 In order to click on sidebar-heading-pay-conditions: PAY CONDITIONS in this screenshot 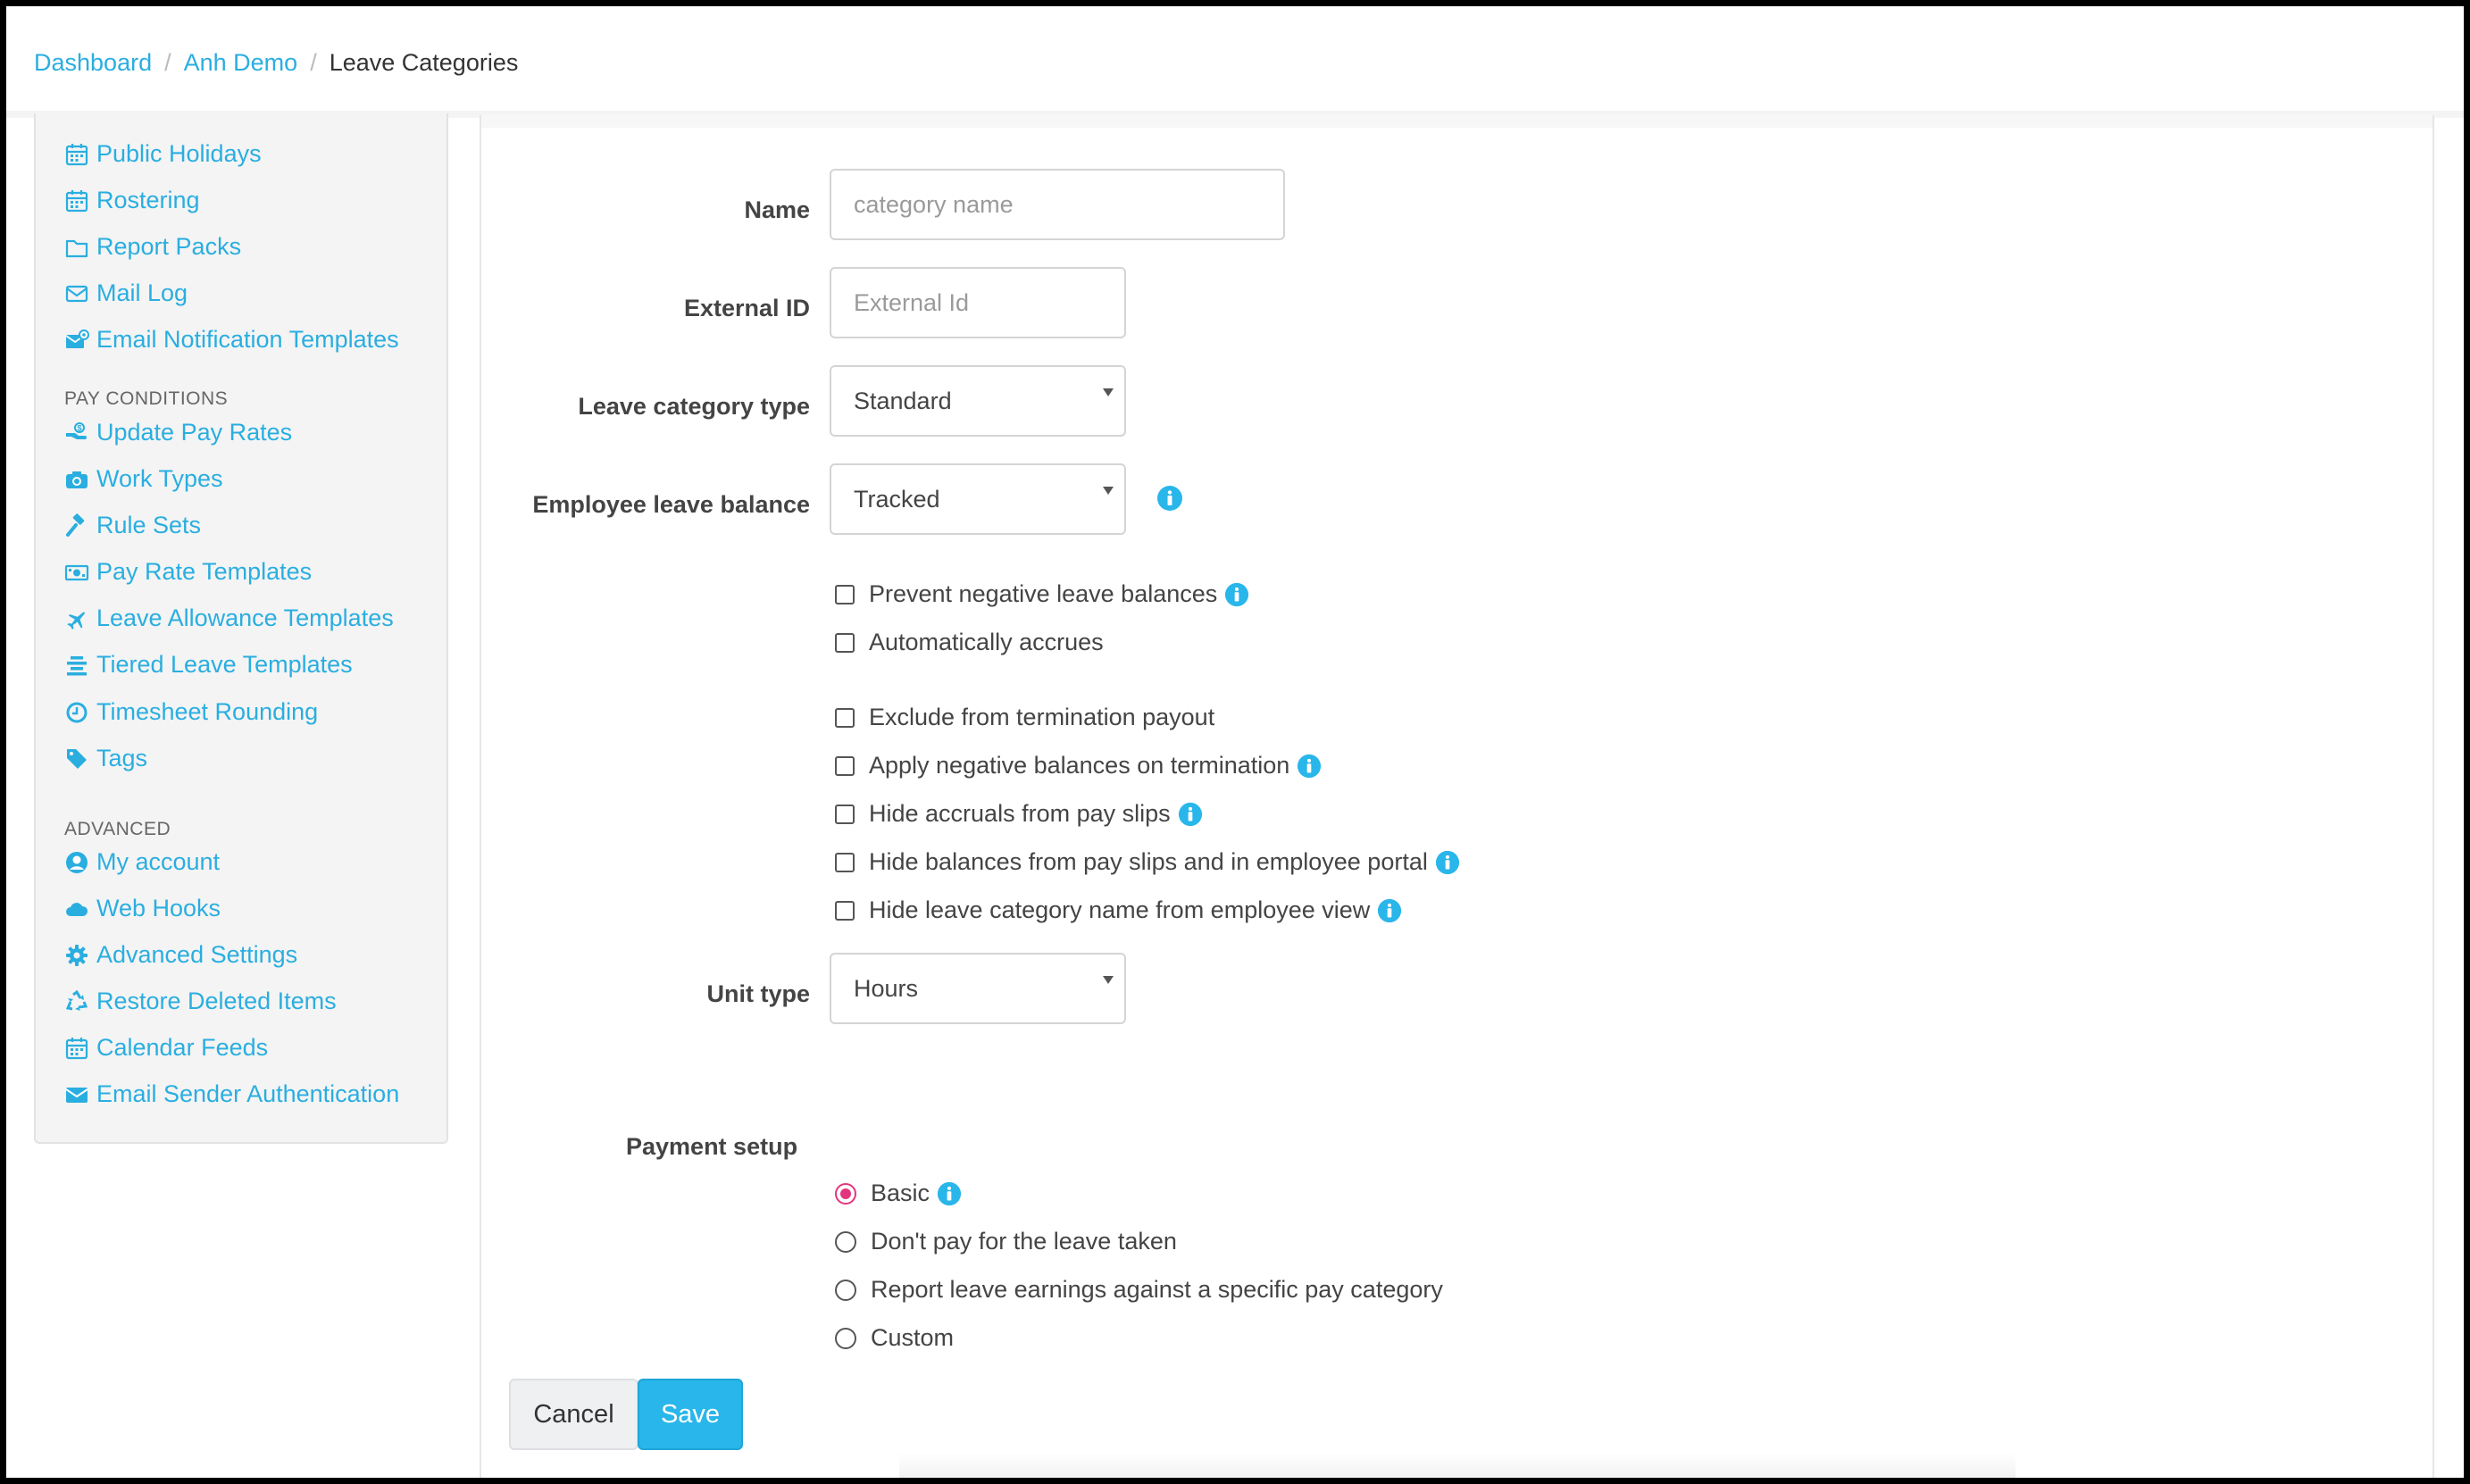, I will do `click(146, 398)`.